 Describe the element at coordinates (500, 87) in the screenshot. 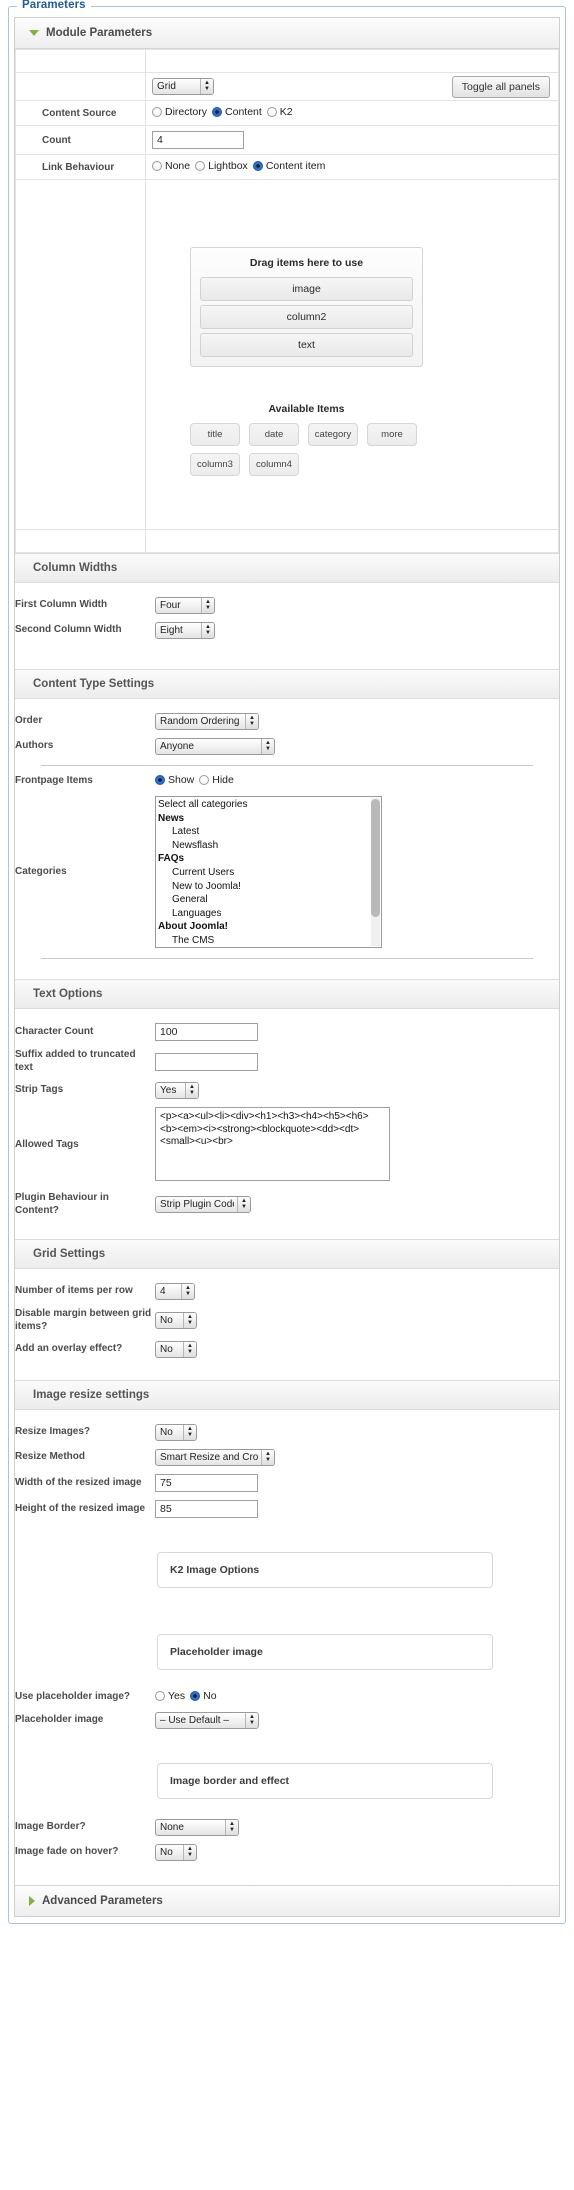

I see `toggle-all-panels-button: Toggle all panels` at that location.